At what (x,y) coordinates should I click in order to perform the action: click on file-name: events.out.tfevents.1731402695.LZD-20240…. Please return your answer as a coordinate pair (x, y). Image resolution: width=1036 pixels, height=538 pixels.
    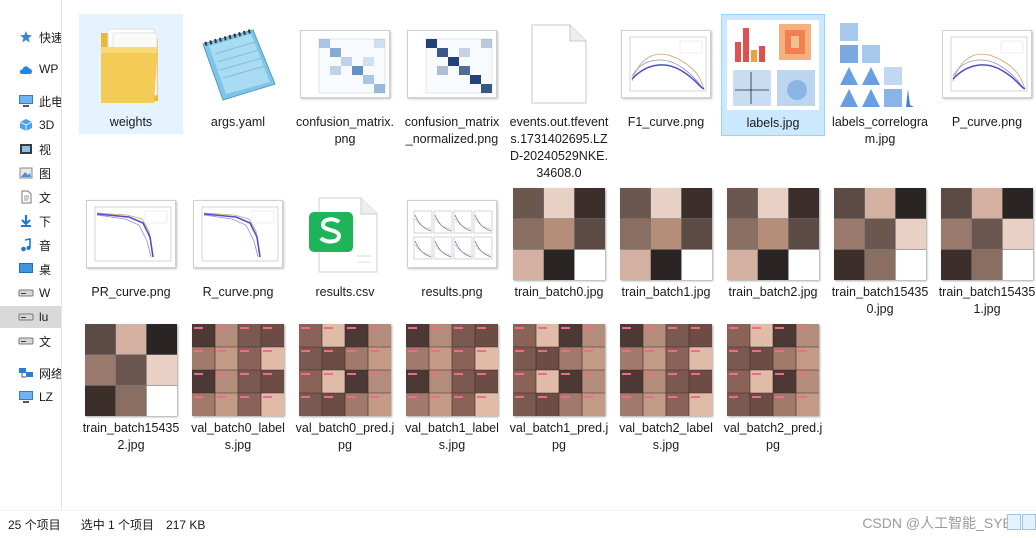
    Looking at the image, I should click on (559, 147).